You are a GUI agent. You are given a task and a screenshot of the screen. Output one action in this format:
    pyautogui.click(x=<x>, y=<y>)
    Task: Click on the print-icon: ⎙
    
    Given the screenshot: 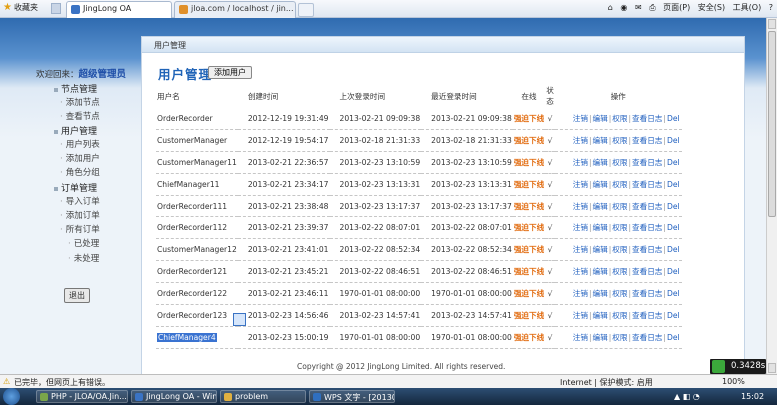 What is the action you would take?
    pyautogui.click(x=652, y=7)
    